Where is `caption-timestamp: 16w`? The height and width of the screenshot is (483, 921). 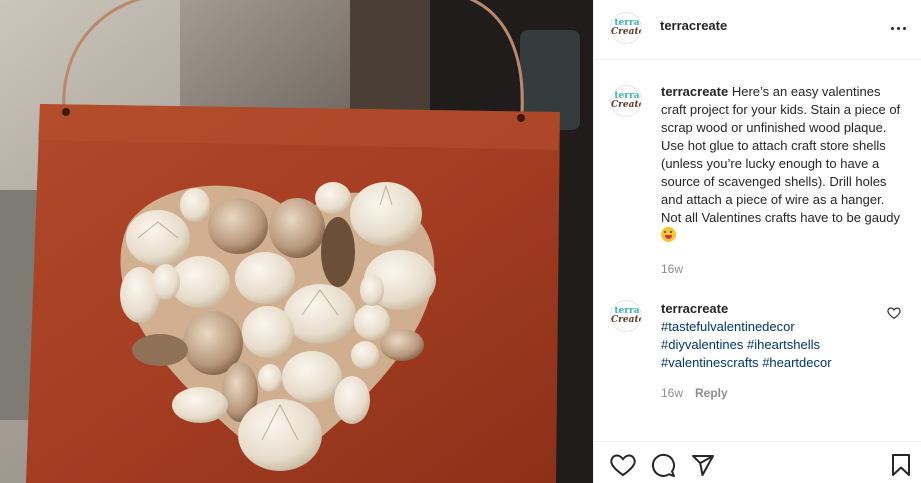 caption-timestamp: 16w is located at coordinates (672, 269).